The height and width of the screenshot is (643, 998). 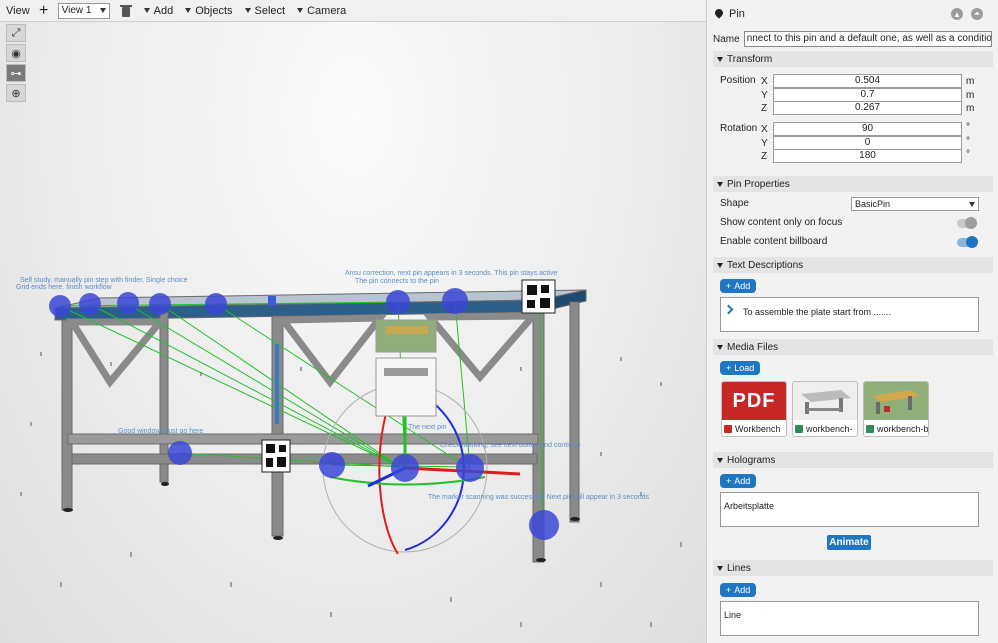 What do you see at coordinates (744, 368) in the screenshot?
I see `load-media-label: Load` at bounding box center [744, 368].